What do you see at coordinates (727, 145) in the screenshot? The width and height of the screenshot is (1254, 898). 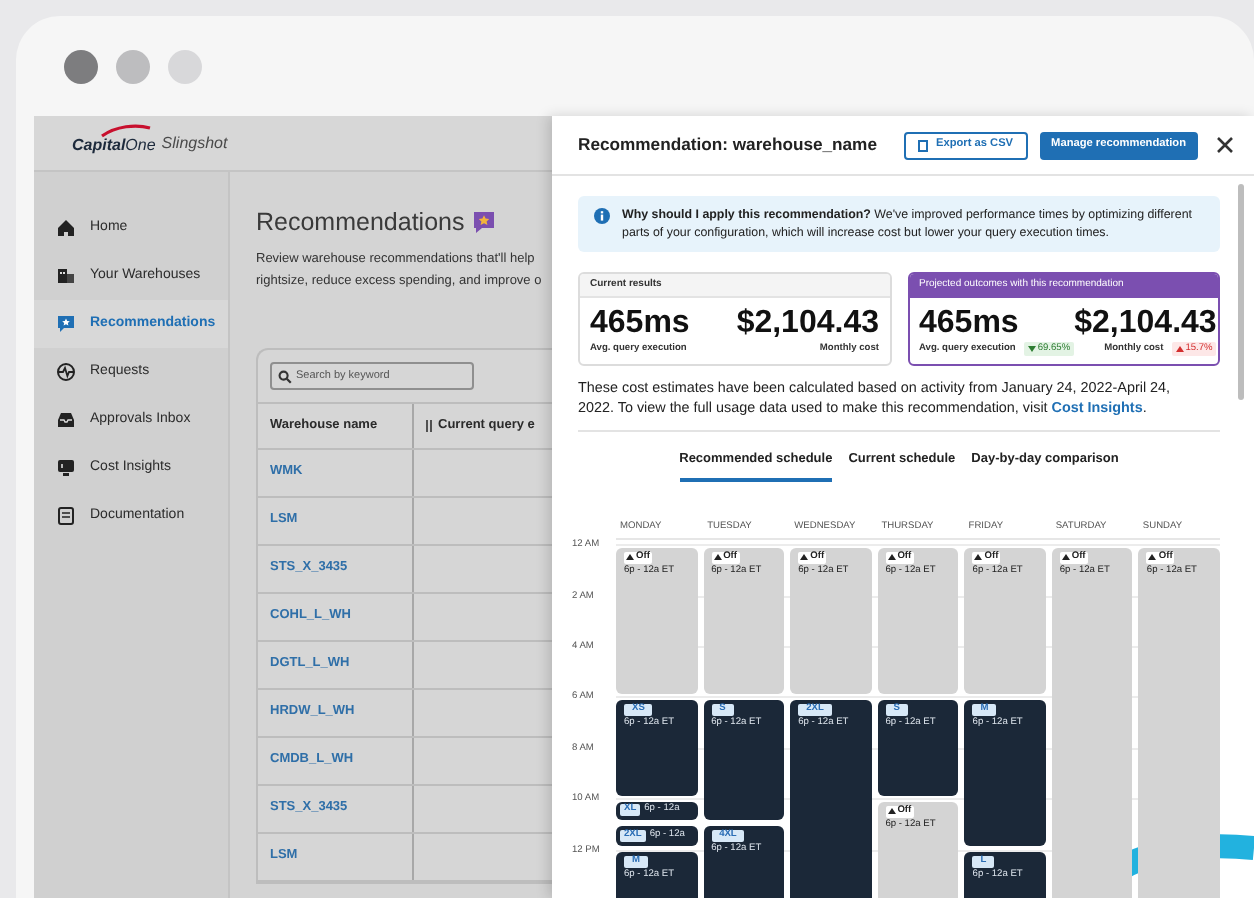 I see `panel-title: Recommendation: warehouse_name` at bounding box center [727, 145].